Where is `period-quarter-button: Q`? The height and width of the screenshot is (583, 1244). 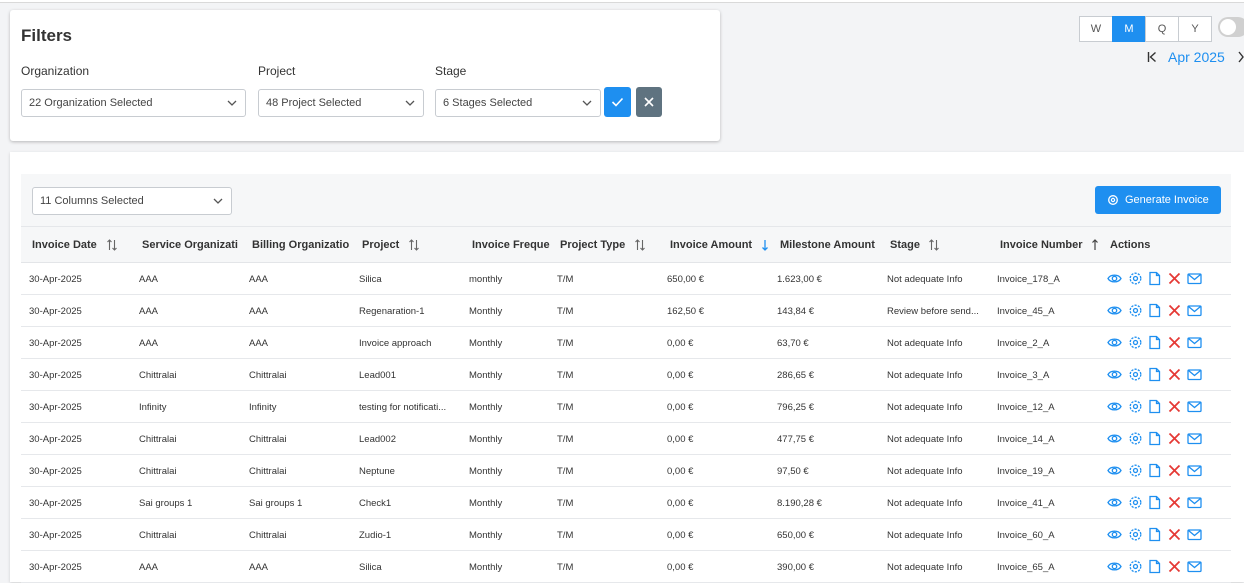
period-quarter-button: Q is located at coordinates (1162, 29).